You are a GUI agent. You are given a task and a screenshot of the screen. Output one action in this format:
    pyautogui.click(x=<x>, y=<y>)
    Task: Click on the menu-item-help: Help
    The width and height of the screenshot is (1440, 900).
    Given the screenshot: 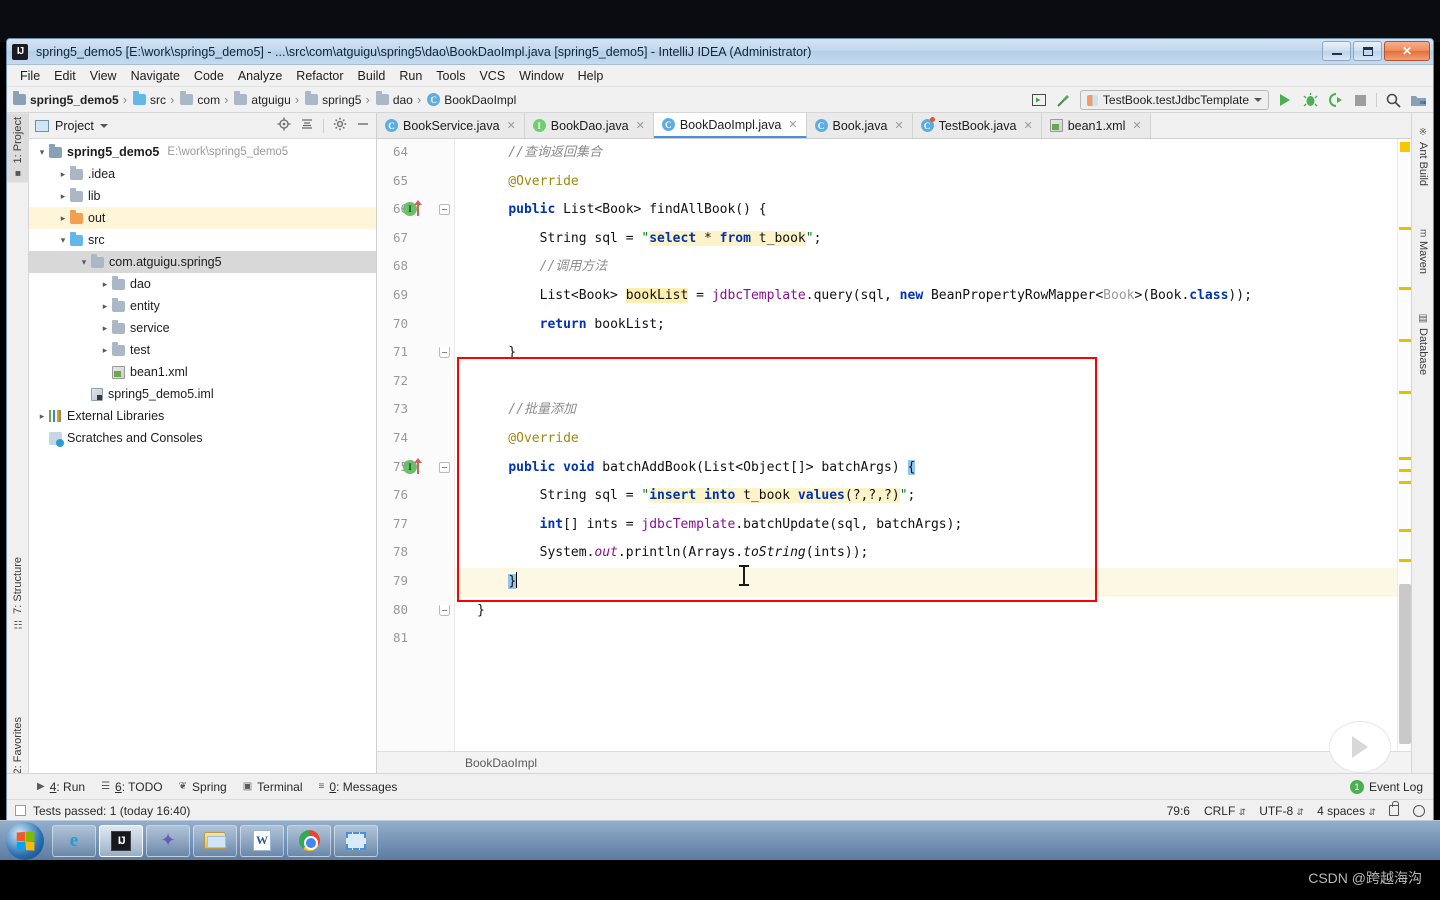 What is the action you would take?
    pyautogui.click(x=591, y=76)
    